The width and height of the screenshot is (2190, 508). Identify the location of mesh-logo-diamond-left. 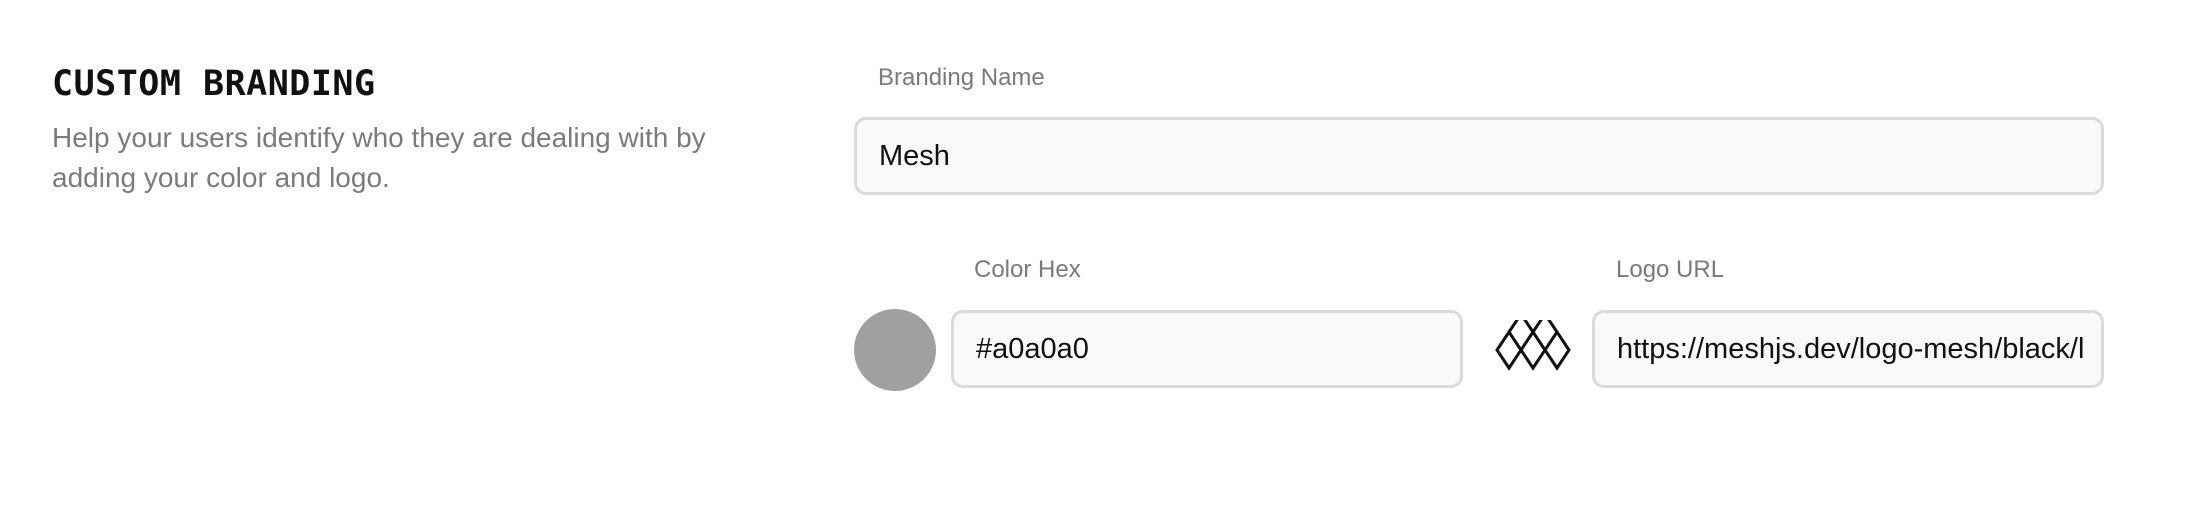
(1509, 350).